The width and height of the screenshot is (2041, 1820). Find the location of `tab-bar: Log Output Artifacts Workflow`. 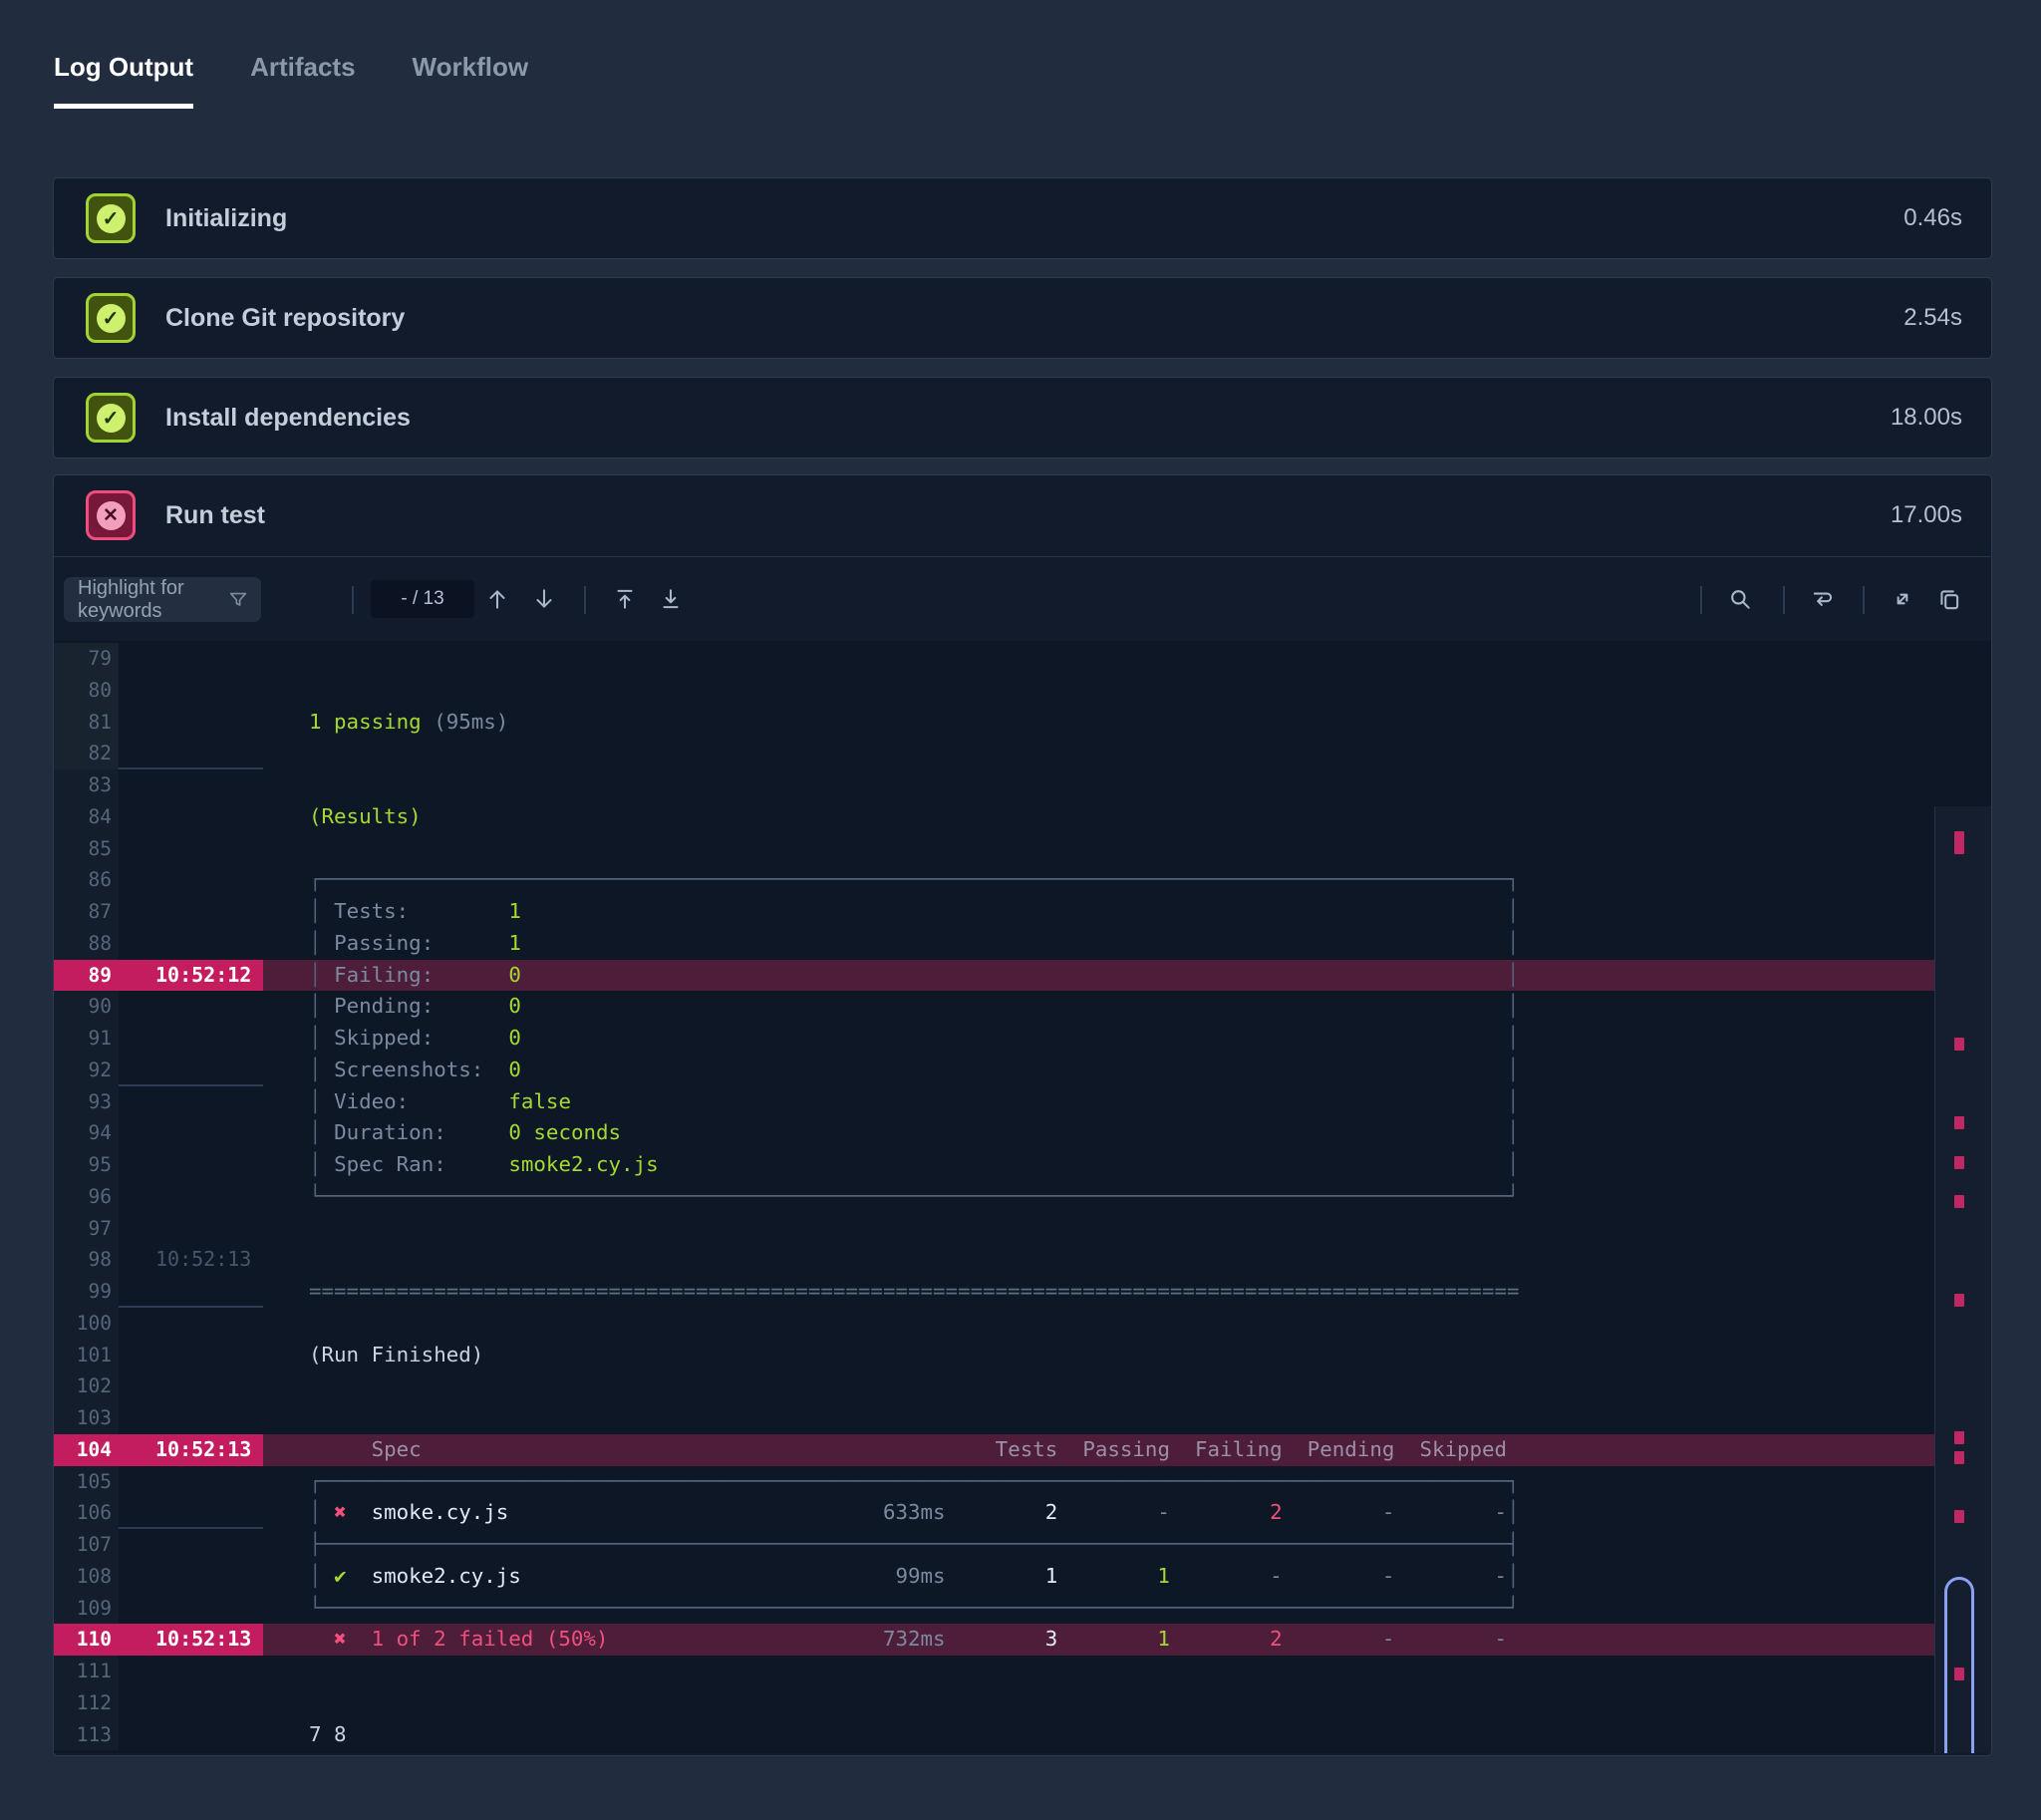

tab-bar: Log Output Artifacts Workflow is located at coordinates (291, 80).